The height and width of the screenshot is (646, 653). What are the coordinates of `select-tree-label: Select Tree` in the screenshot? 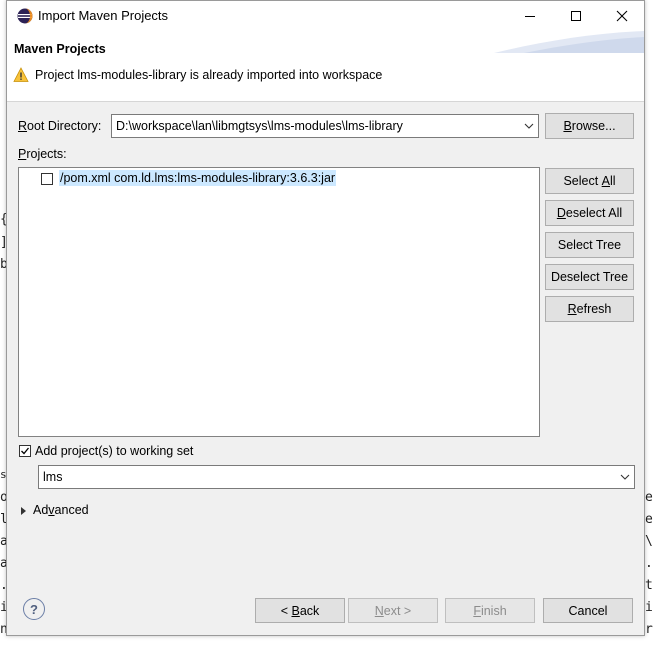 It's located at (589, 245).